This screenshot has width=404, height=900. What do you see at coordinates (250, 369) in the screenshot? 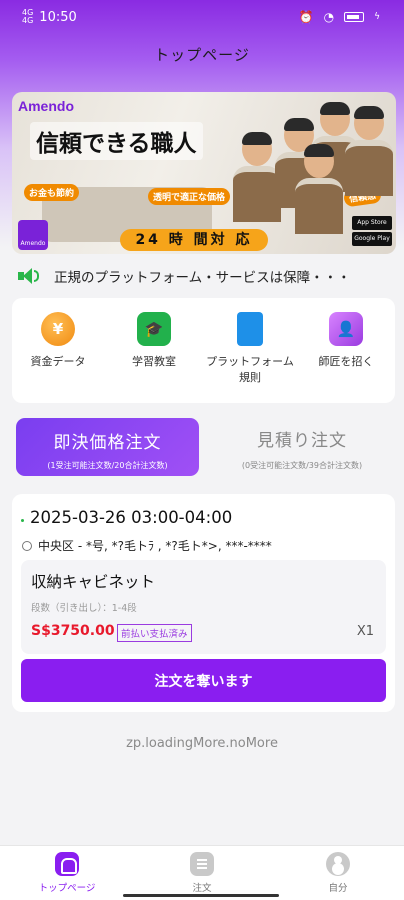
I see `quick-link-label: プラットフォーム規則` at bounding box center [250, 369].